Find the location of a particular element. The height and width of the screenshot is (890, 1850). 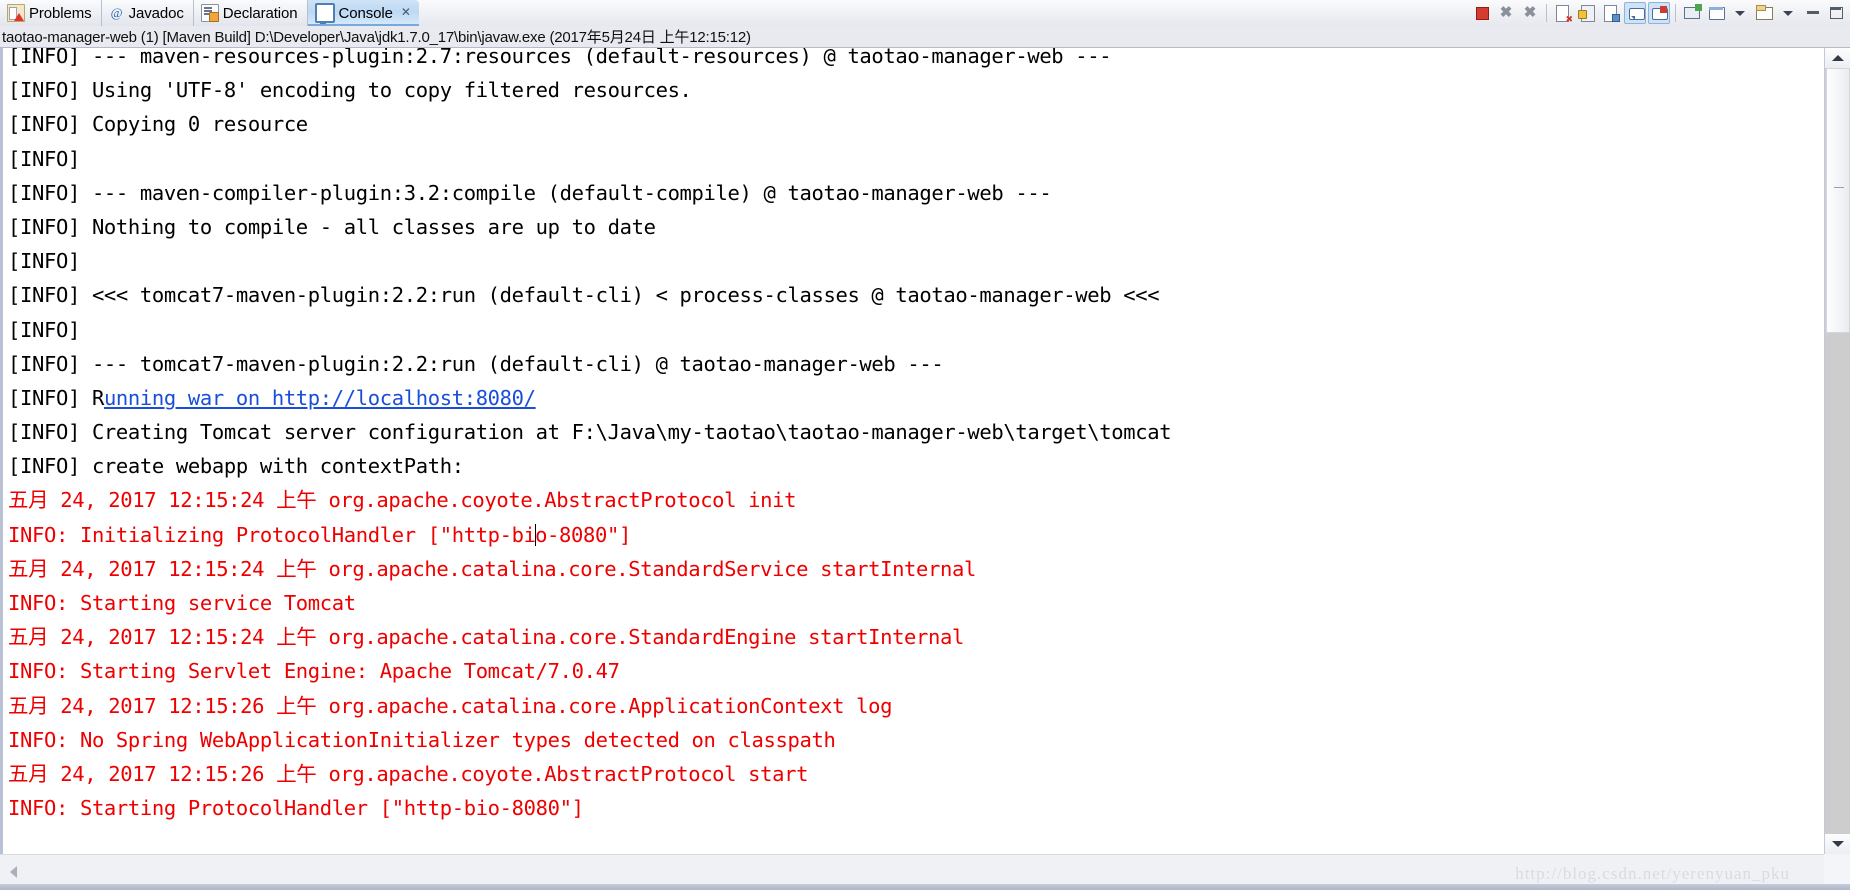

vertical-scrollbar-thumb is located at coordinates (1838, 200).